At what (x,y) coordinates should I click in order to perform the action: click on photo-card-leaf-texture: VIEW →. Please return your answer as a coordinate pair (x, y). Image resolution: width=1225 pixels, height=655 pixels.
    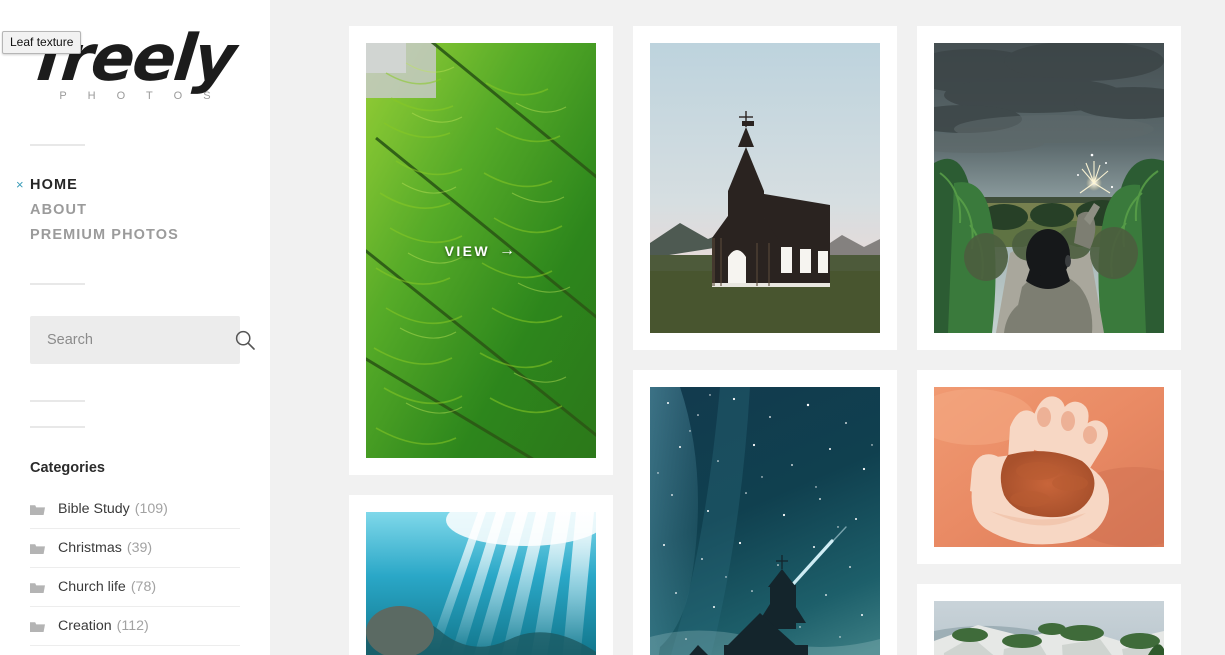
    Looking at the image, I should click on (481, 250).